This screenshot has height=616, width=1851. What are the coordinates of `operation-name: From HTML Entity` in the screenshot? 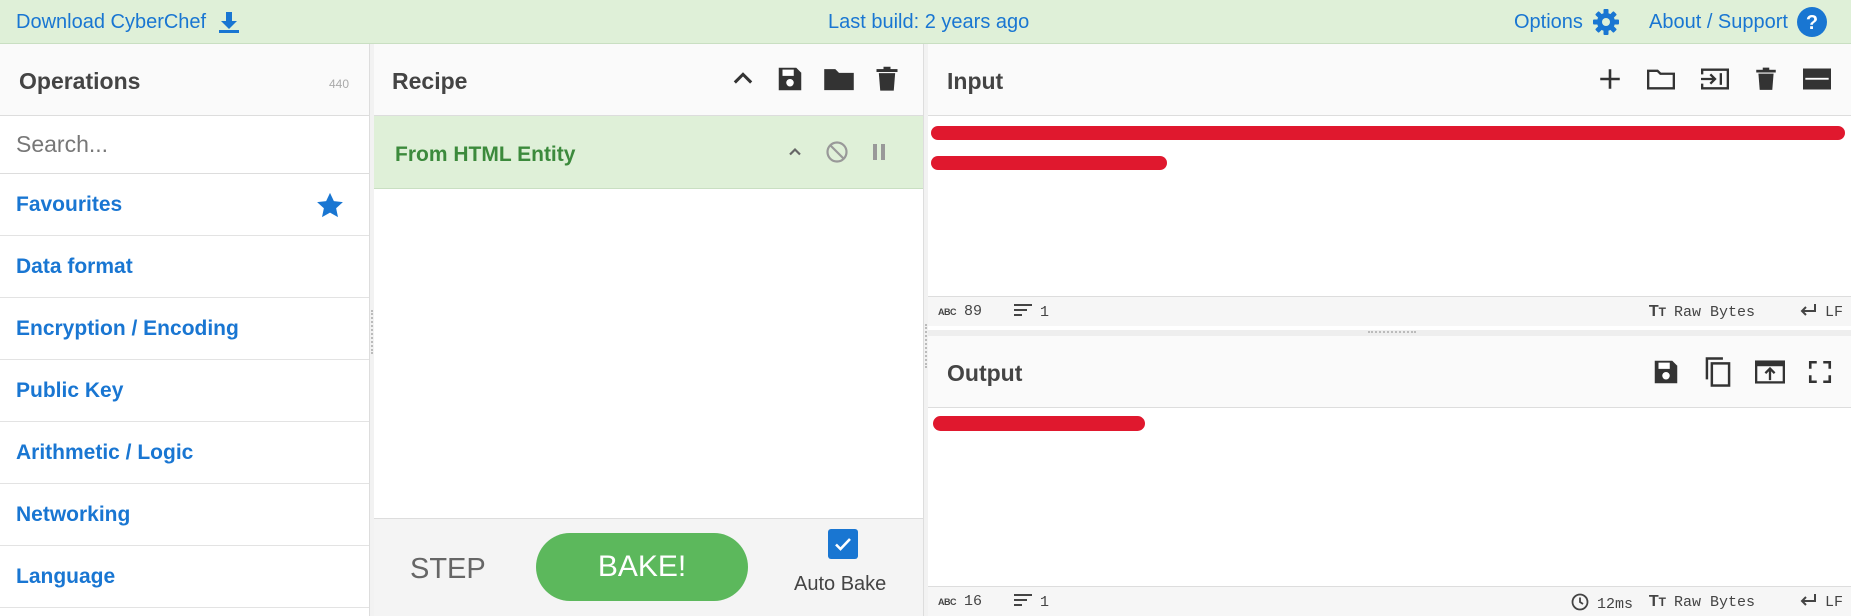 It's located at (485, 154).